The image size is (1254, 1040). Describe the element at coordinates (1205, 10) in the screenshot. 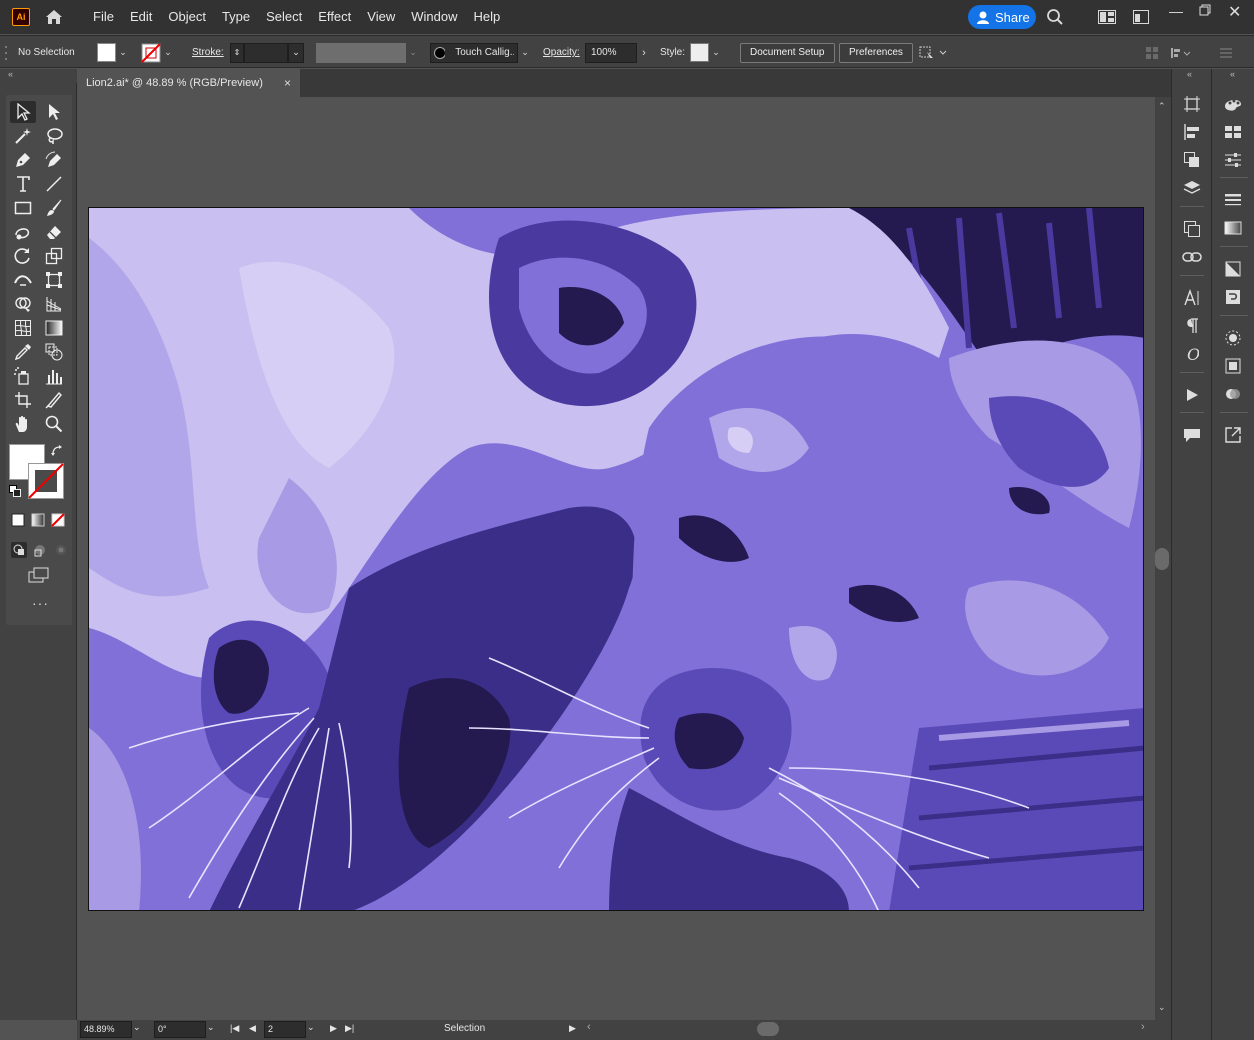

I see `maximize-icon` at that location.